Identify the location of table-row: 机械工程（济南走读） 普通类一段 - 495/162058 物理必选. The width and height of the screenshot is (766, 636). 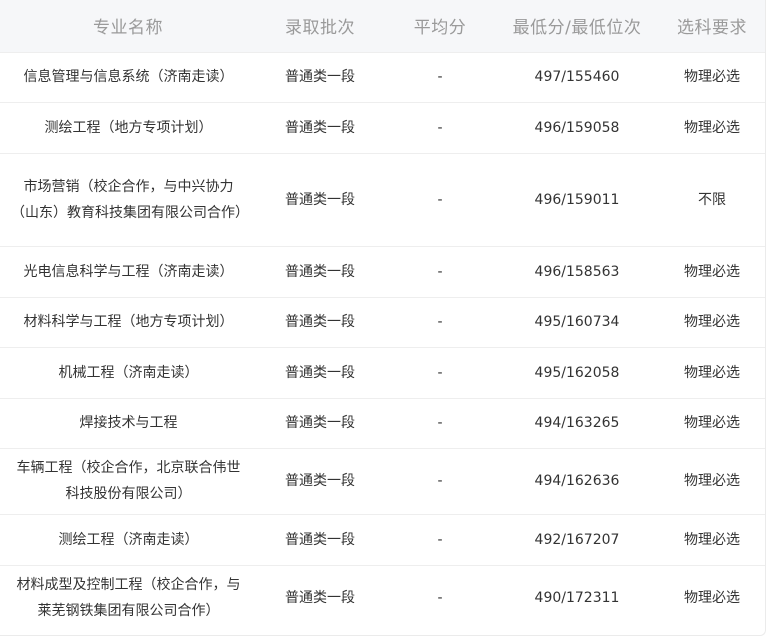
(382, 372).